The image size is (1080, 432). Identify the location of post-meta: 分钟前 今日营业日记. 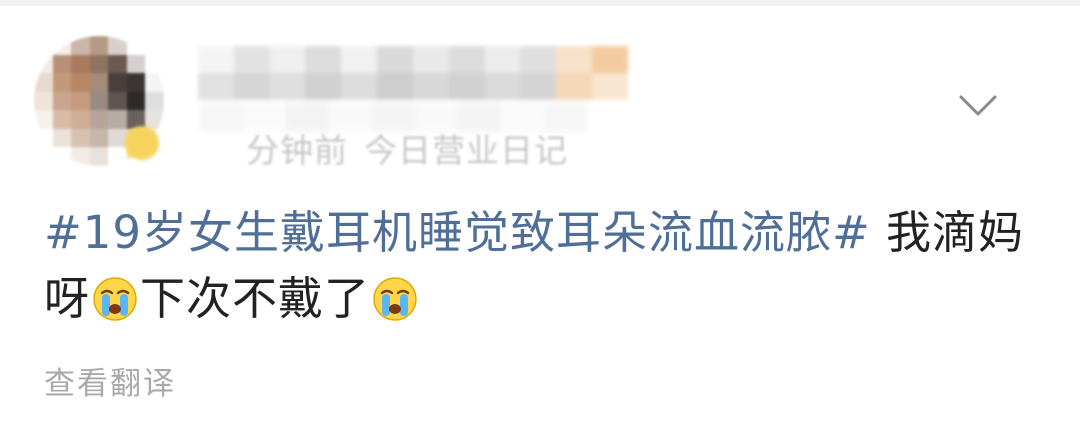
(407, 148).